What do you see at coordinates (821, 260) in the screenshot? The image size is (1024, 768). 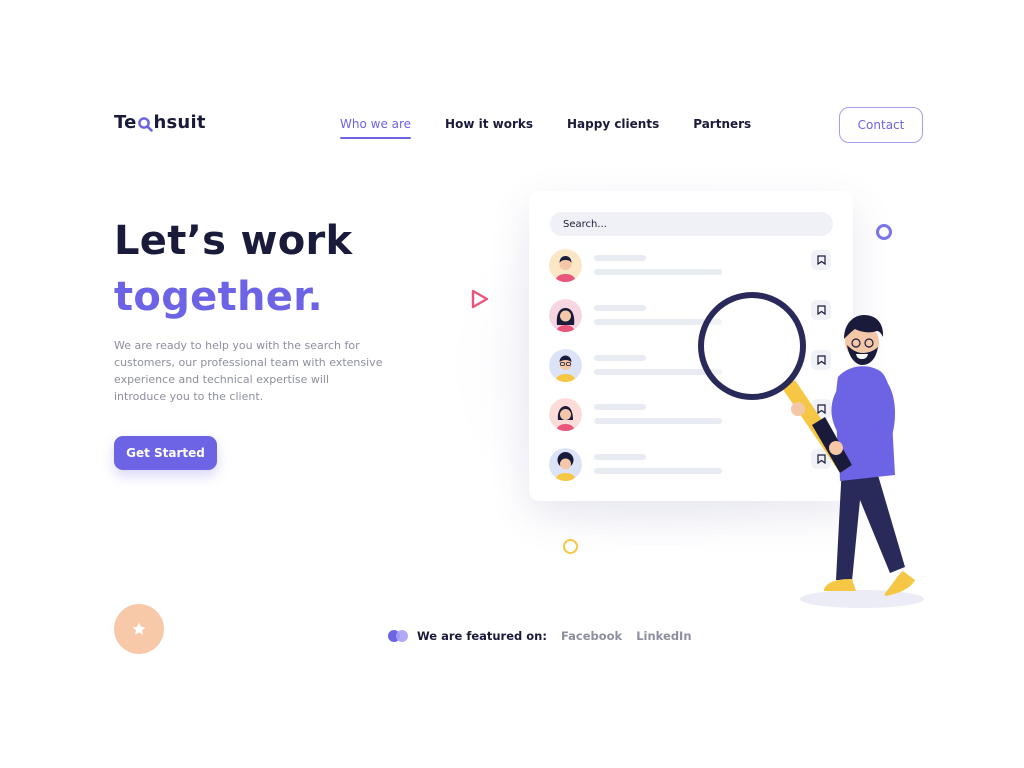 I see `bookmark-icon` at bounding box center [821, 260].